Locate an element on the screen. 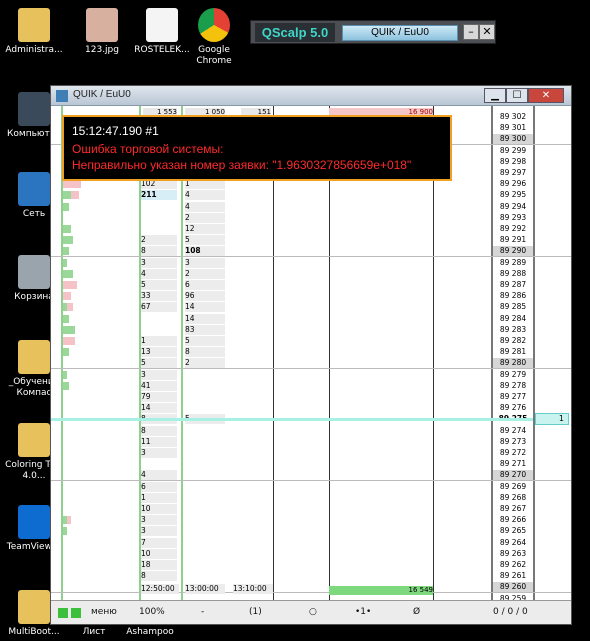  volume-cell: 6 is located at coordinates (205, 285).